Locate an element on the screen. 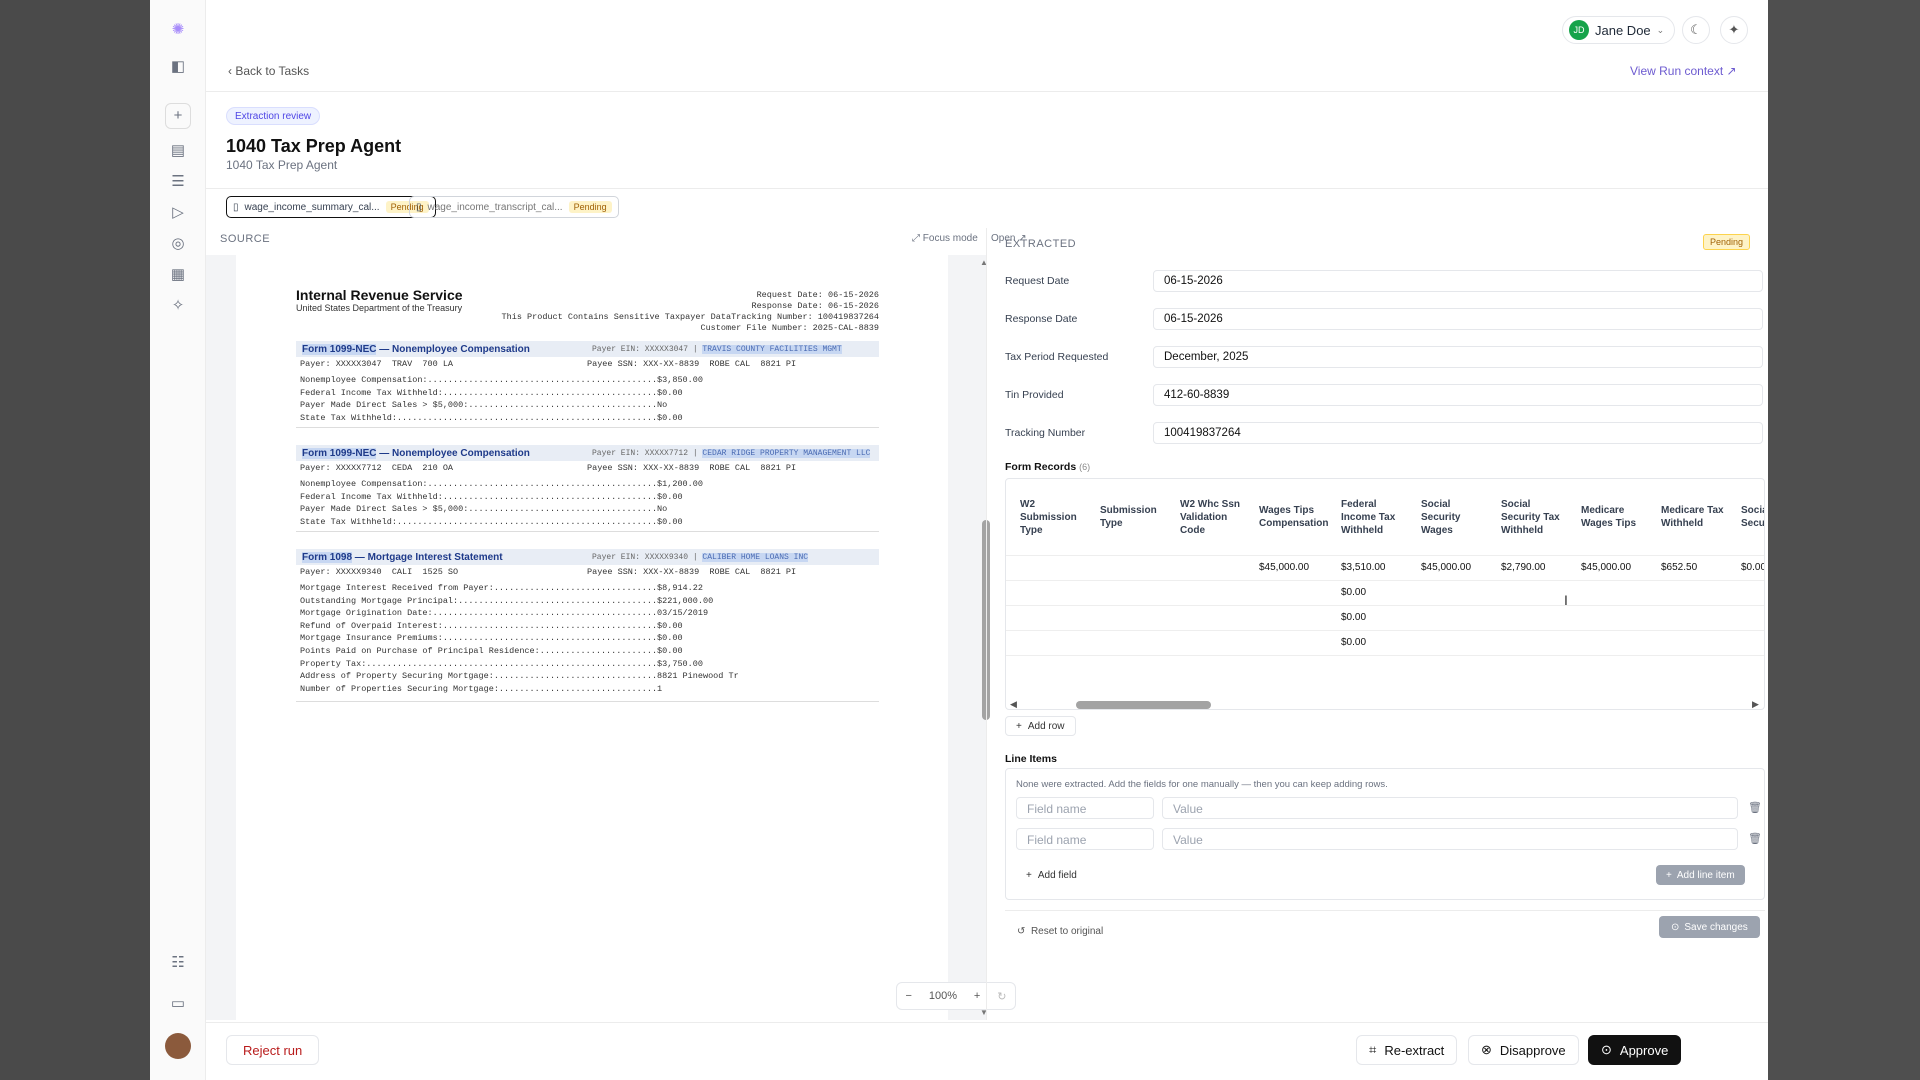  scroll-right-icon: ▶ is located at coordinates (1755, 704).